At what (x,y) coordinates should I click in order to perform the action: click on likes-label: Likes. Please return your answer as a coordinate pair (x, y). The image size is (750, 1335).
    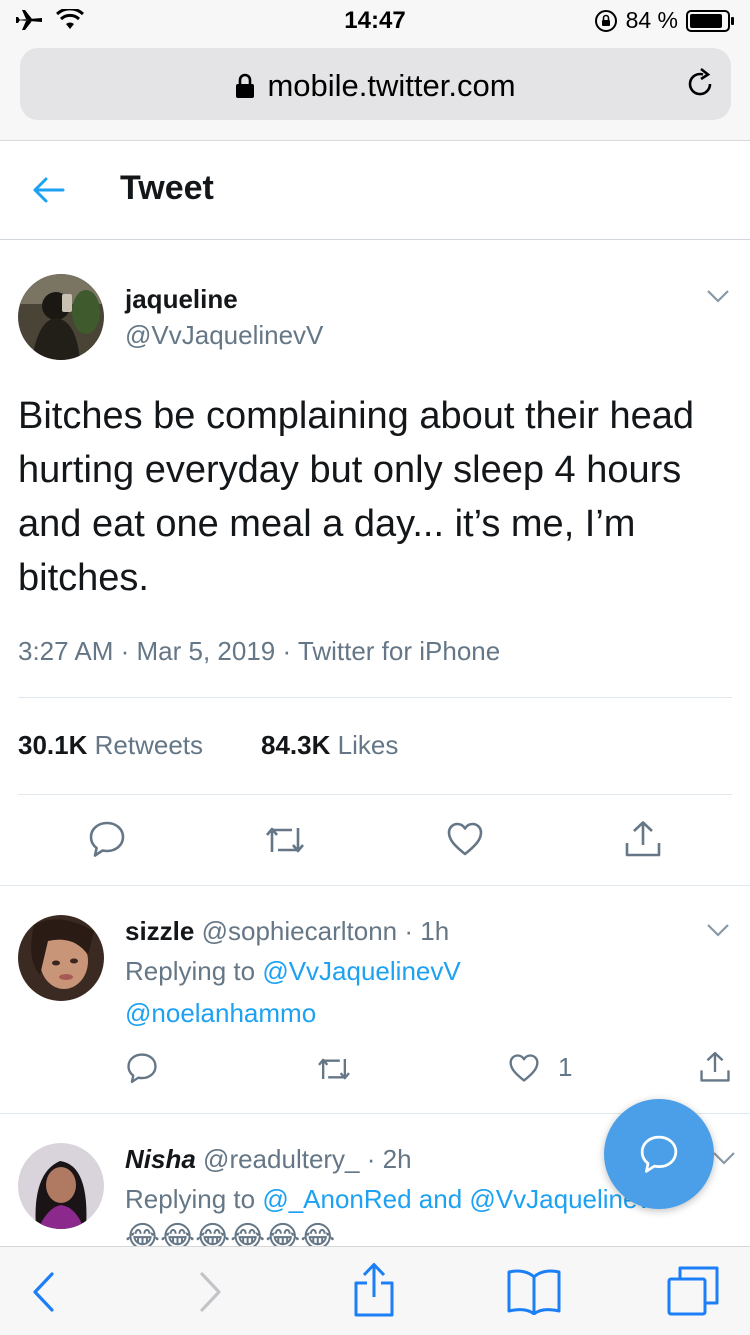
    Looking at the image, I should click on (368, 745).